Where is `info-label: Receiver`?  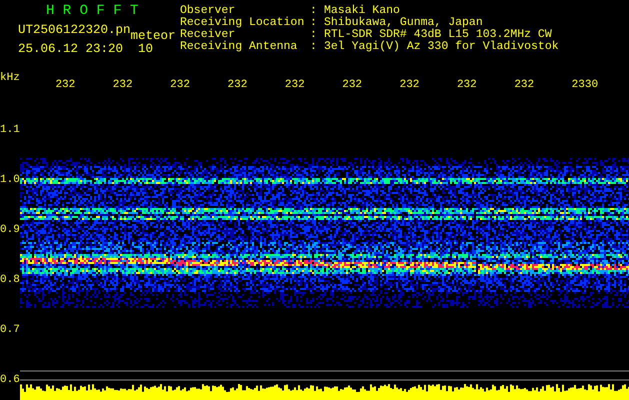
info-label: Receiver is located at coordinates (208, 35).